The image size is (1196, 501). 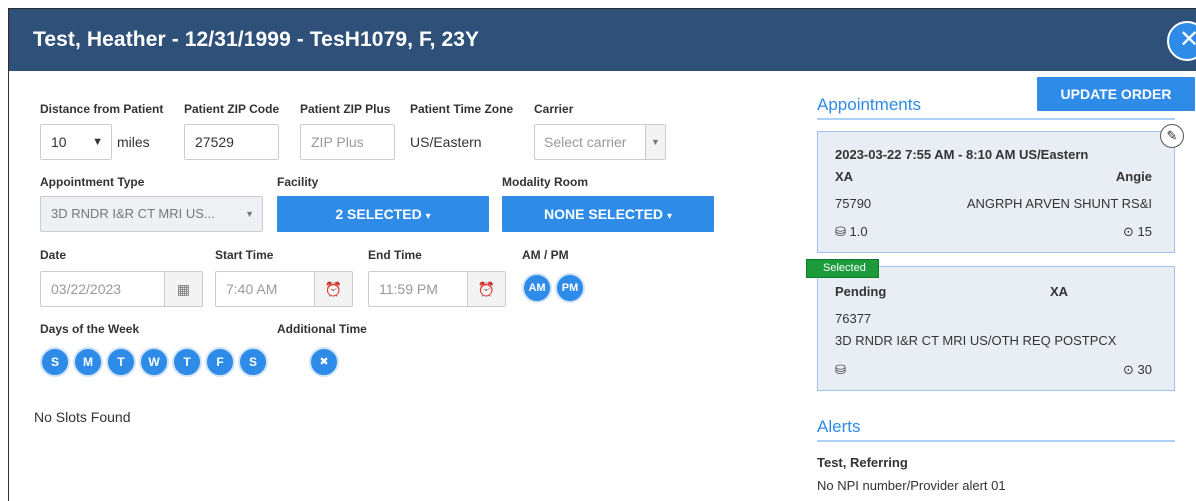 What do you see at coordinates (252, 289) in the screenshot?
I see `start-time-value: 7:40 AM` at bounding box center [252, 289].